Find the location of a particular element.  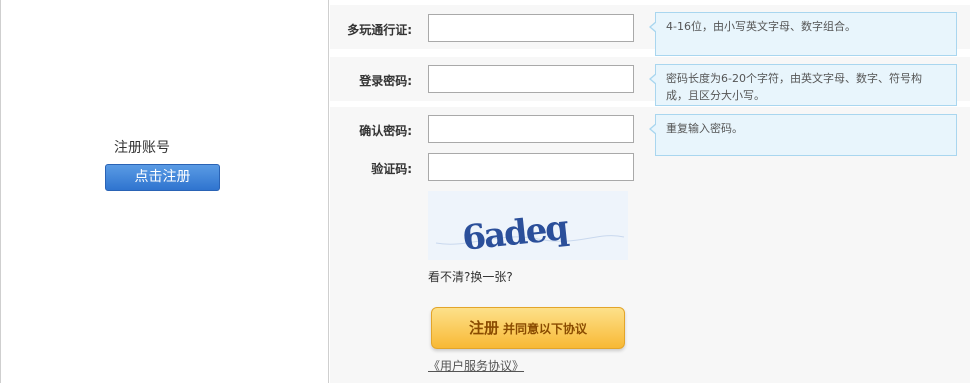

confirm-password-tip-text: 重复输入密码。 is located at coordinates (704, 128).